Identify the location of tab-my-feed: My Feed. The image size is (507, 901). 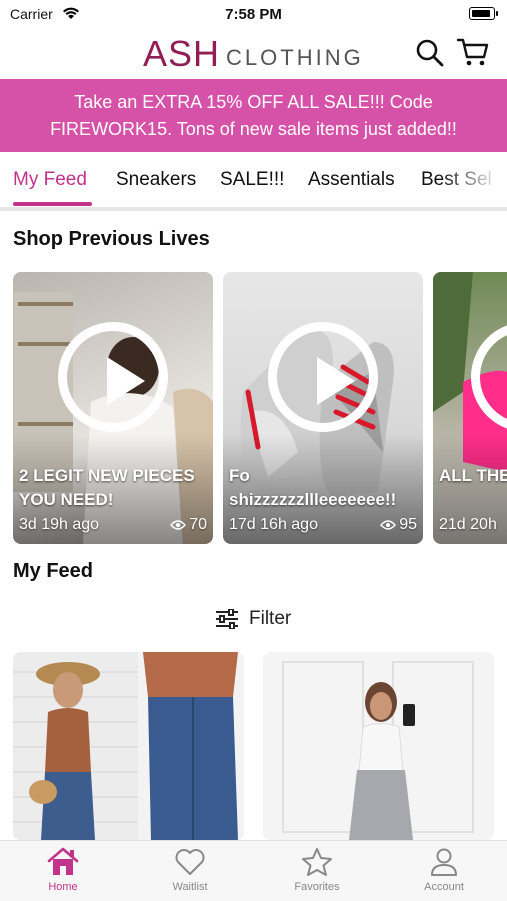
(50, 180).